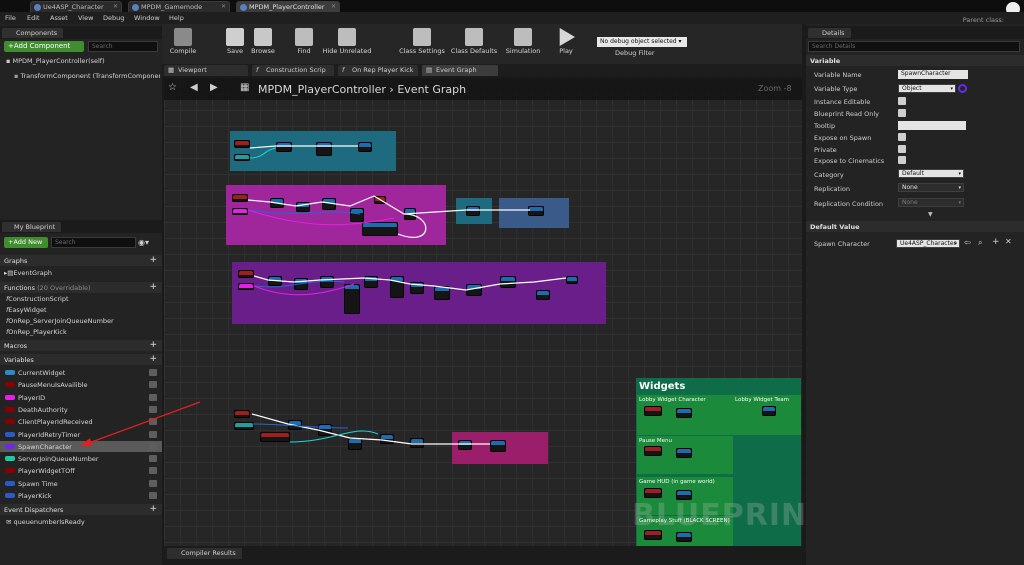 The width and height of the screenshot is (1024, 565). I want to click on tab-construction-script: f Construction Scrip, so click(293, 70).